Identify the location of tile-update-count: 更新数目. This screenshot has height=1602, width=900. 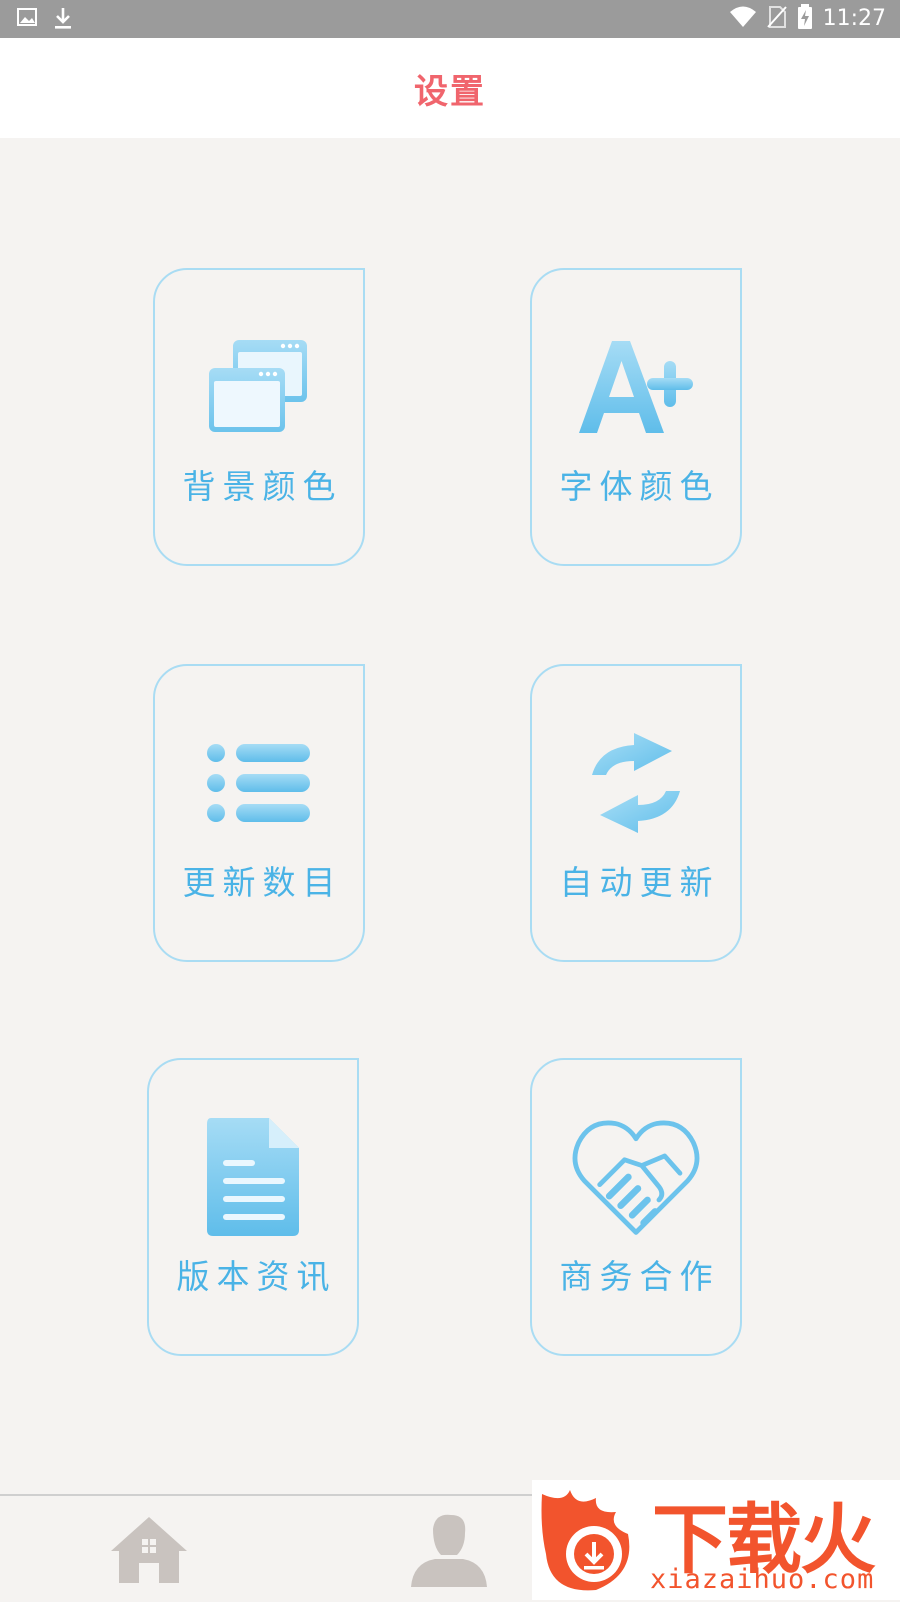
(259, 813).